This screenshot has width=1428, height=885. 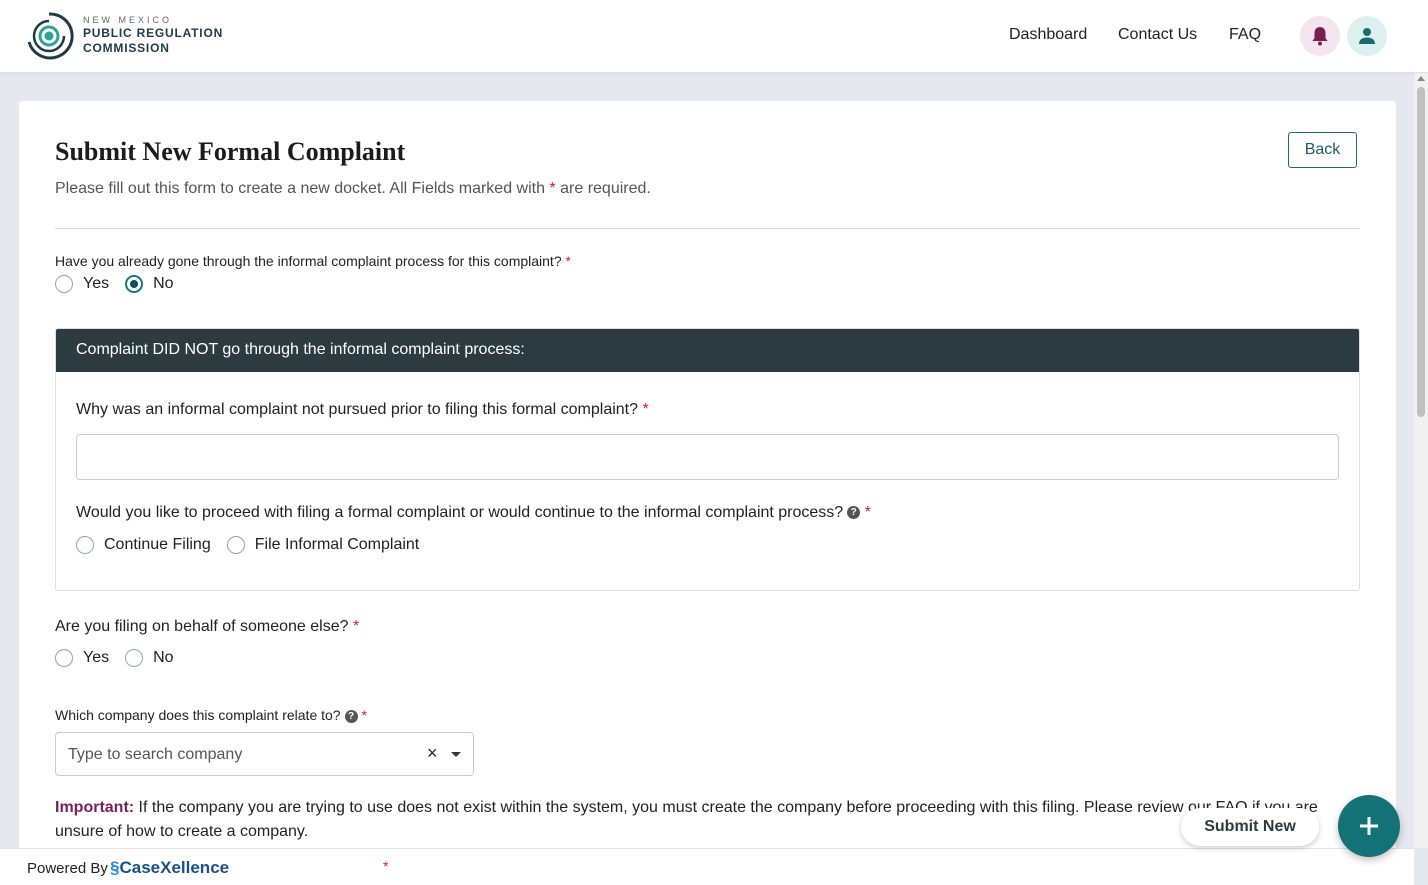 I want to click on logo-line2: PUBLIC REGULATION, so click(x=153, y=33).